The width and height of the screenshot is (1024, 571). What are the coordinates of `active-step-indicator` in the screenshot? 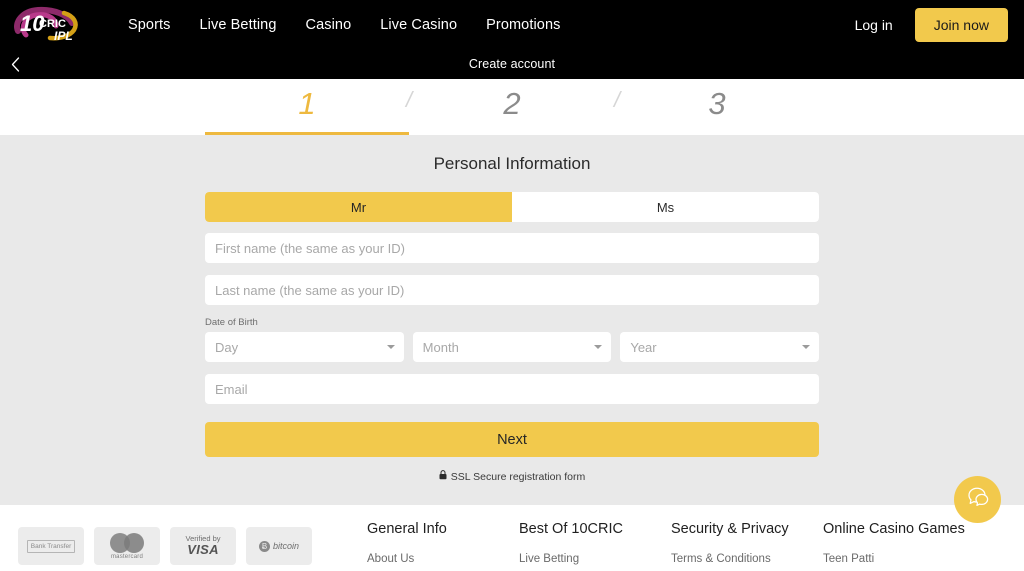 It's located at (307, 133).